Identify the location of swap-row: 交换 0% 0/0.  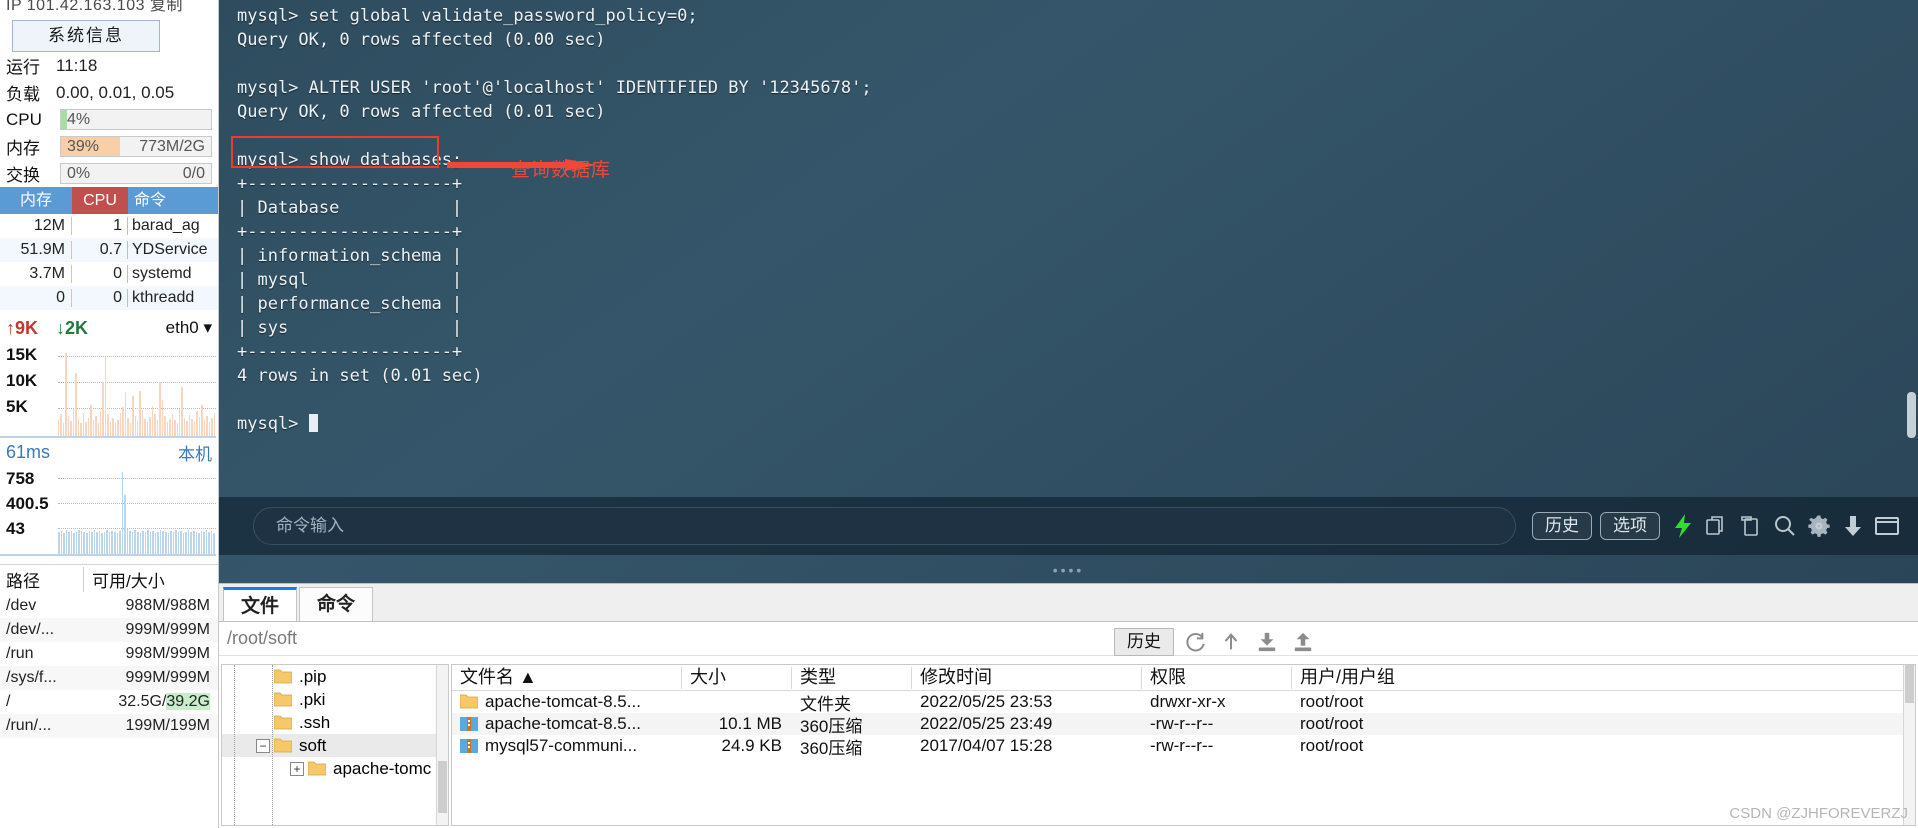
(109, 173).